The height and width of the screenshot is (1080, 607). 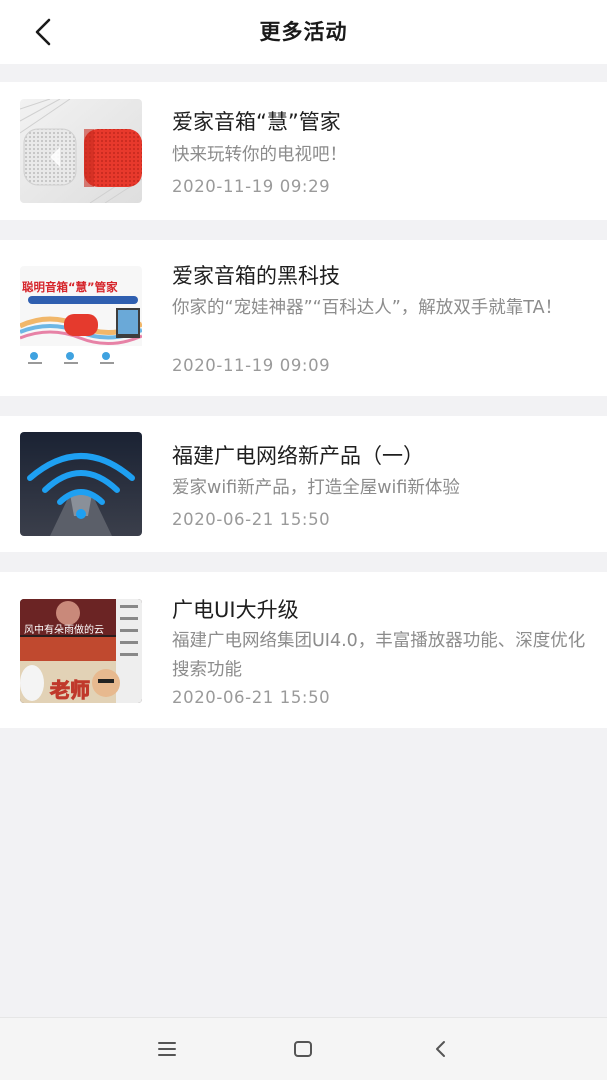 What do you see at coordinates (256, 276) in the screenshot?
I see `activity-title: 爱家音箱的黑科技` at bounding box center [256, 276].